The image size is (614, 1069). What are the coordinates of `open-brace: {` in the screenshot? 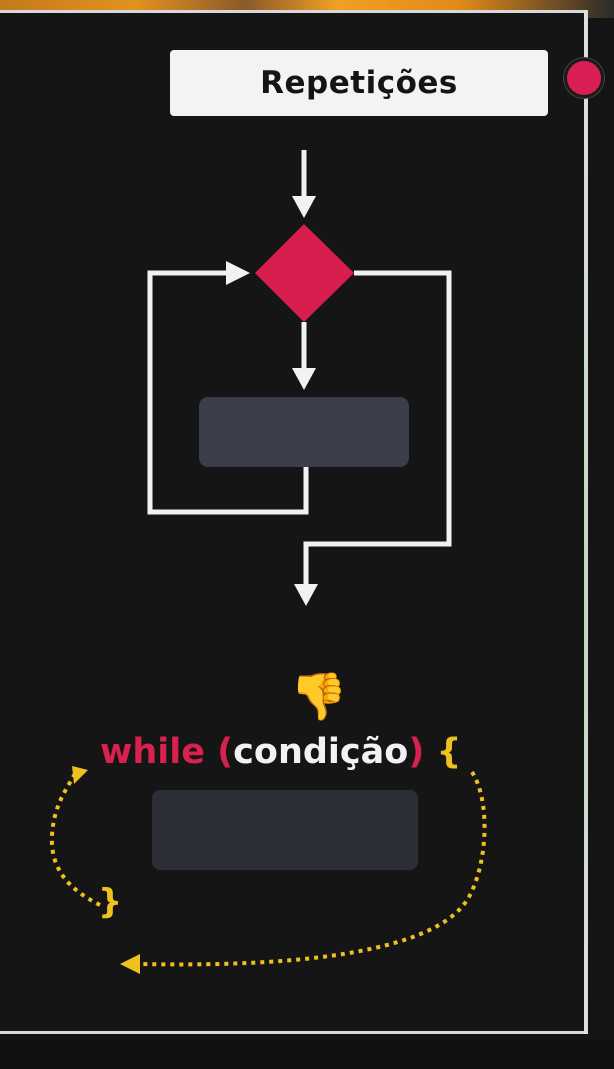 It's located at (449, 752).